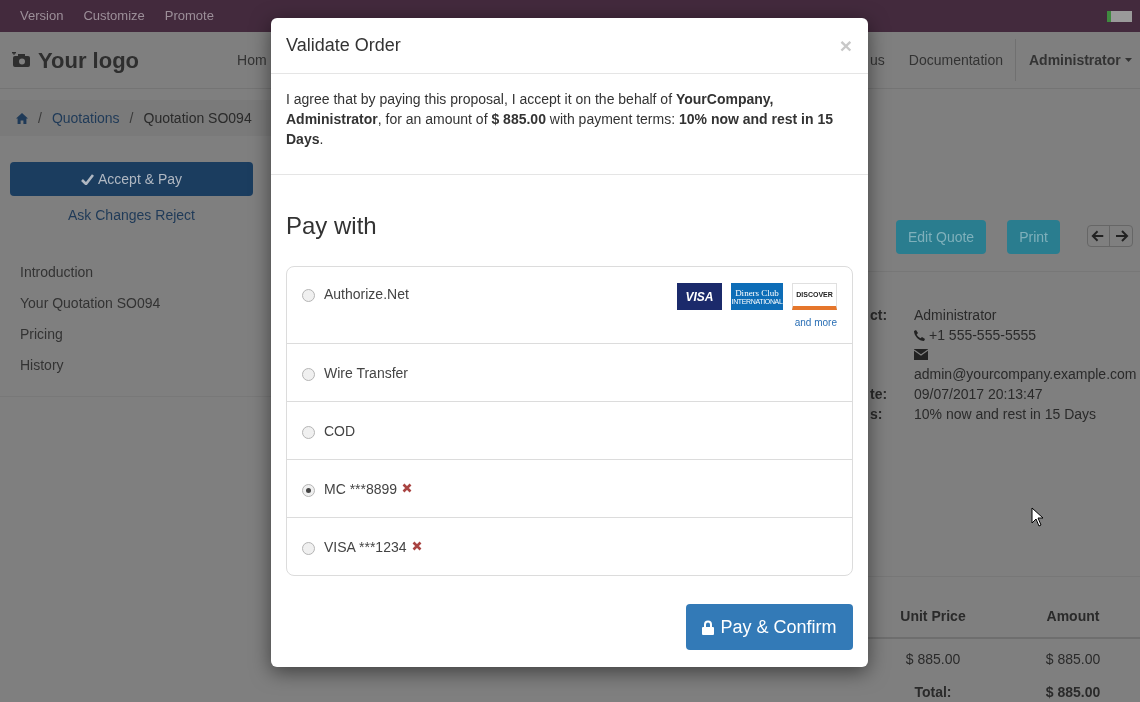  I want to click on modal-title: Validate Order, so click(343, 45).